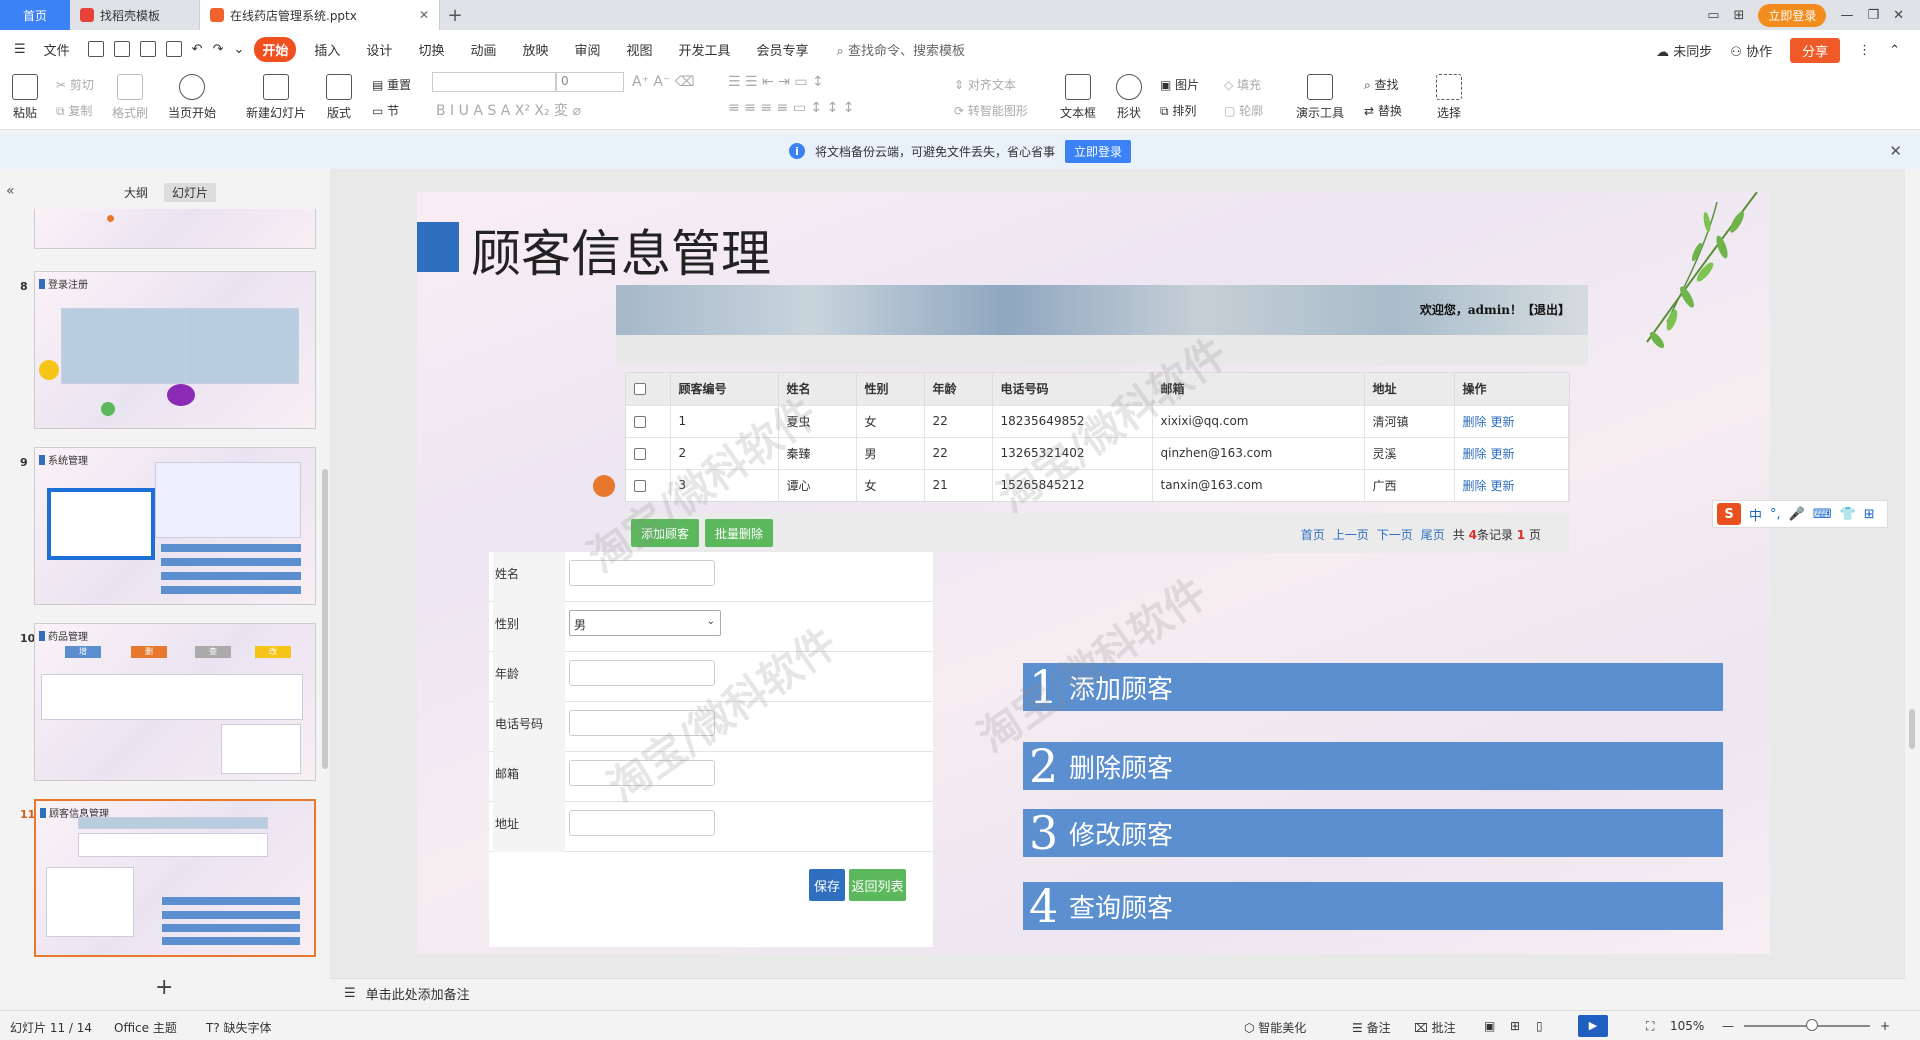 The image size is (1920, 1040). Describe the element at coordinates (276, 97) in the screenshot. I see `new-slide-button: 新建幻灯片` at that location.